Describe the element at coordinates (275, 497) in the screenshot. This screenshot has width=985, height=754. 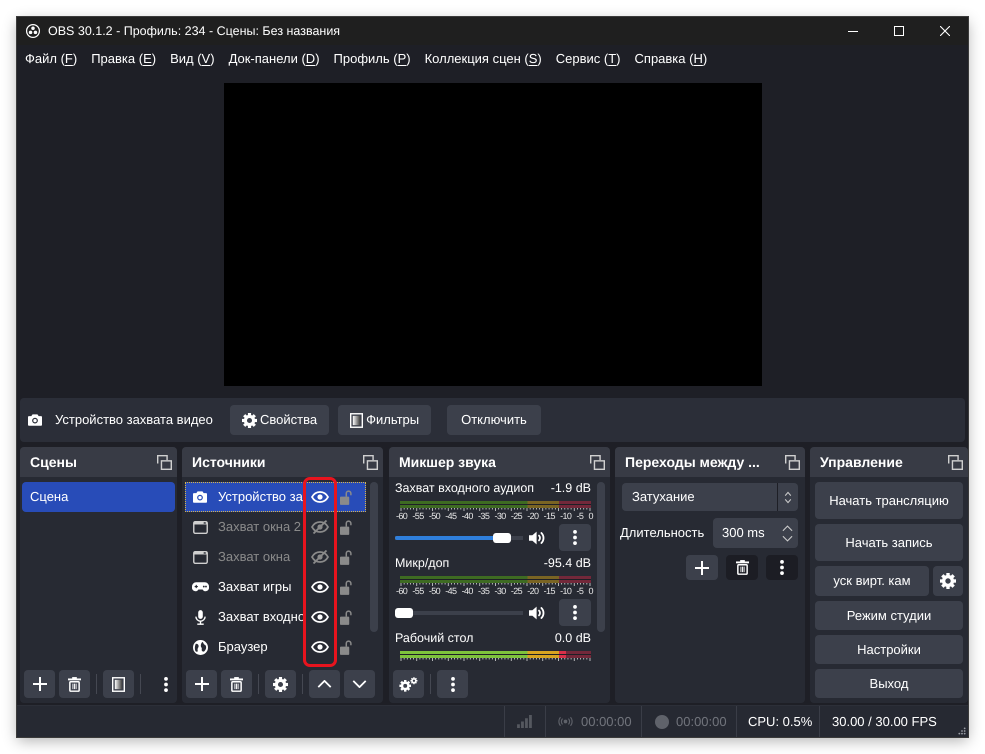
I see `source-item: Устройство за` at that location.